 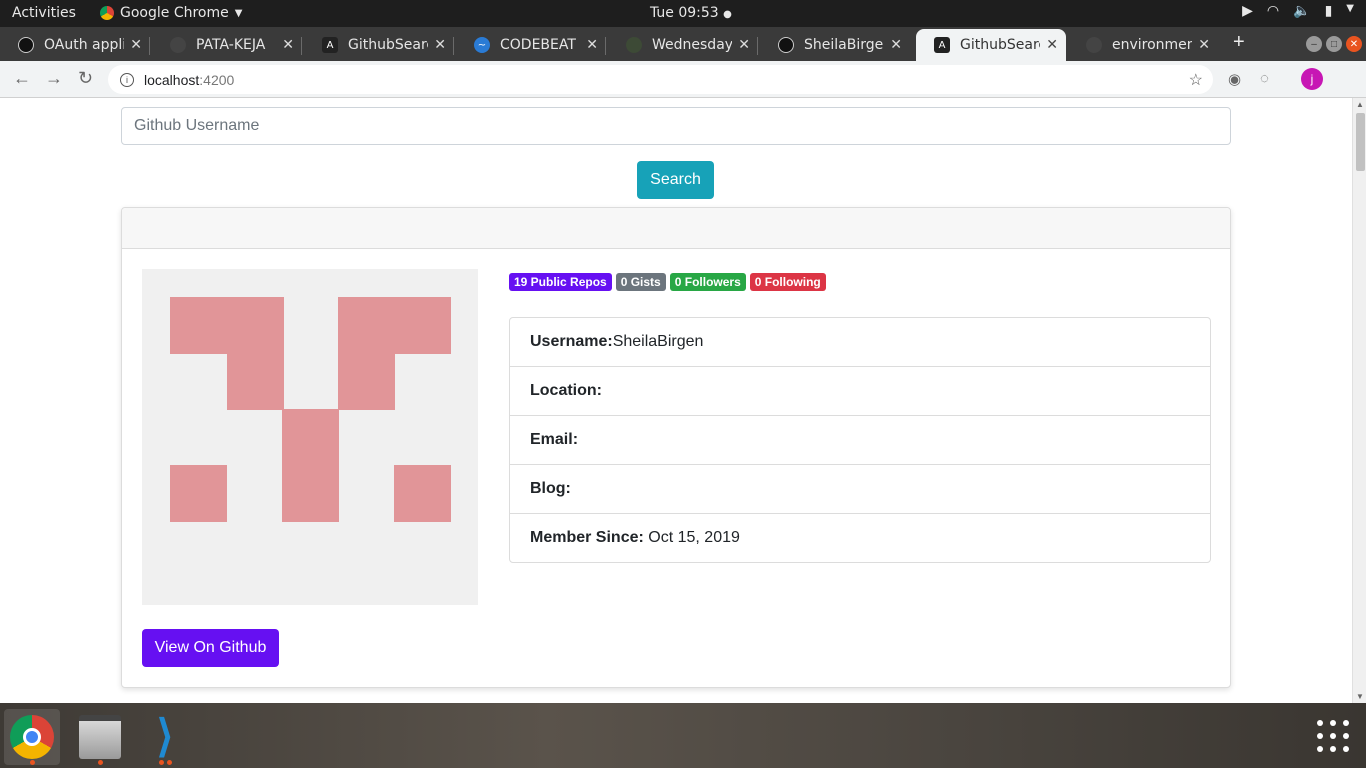 What do you see at coordinates (692, 45) in the screenshot?
I see `tab-title: Wednesday:` at bounding box center [692, 45].